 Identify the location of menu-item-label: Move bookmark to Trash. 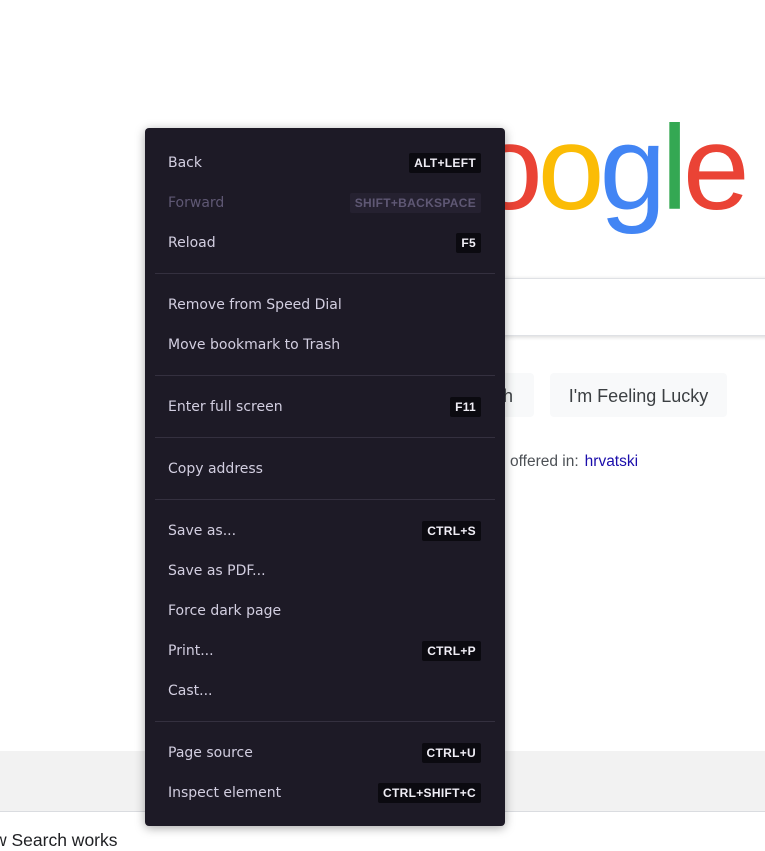
(254, 345).